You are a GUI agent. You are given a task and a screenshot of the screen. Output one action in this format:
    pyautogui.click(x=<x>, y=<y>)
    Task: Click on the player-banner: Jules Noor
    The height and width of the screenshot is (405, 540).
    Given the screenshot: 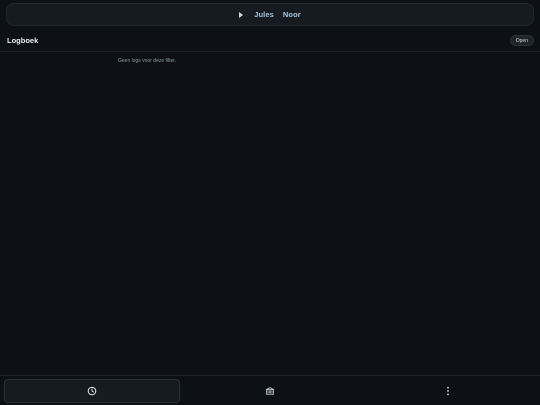 What is the action you would take?
    pyautogui.click(x=270, y=14)
    